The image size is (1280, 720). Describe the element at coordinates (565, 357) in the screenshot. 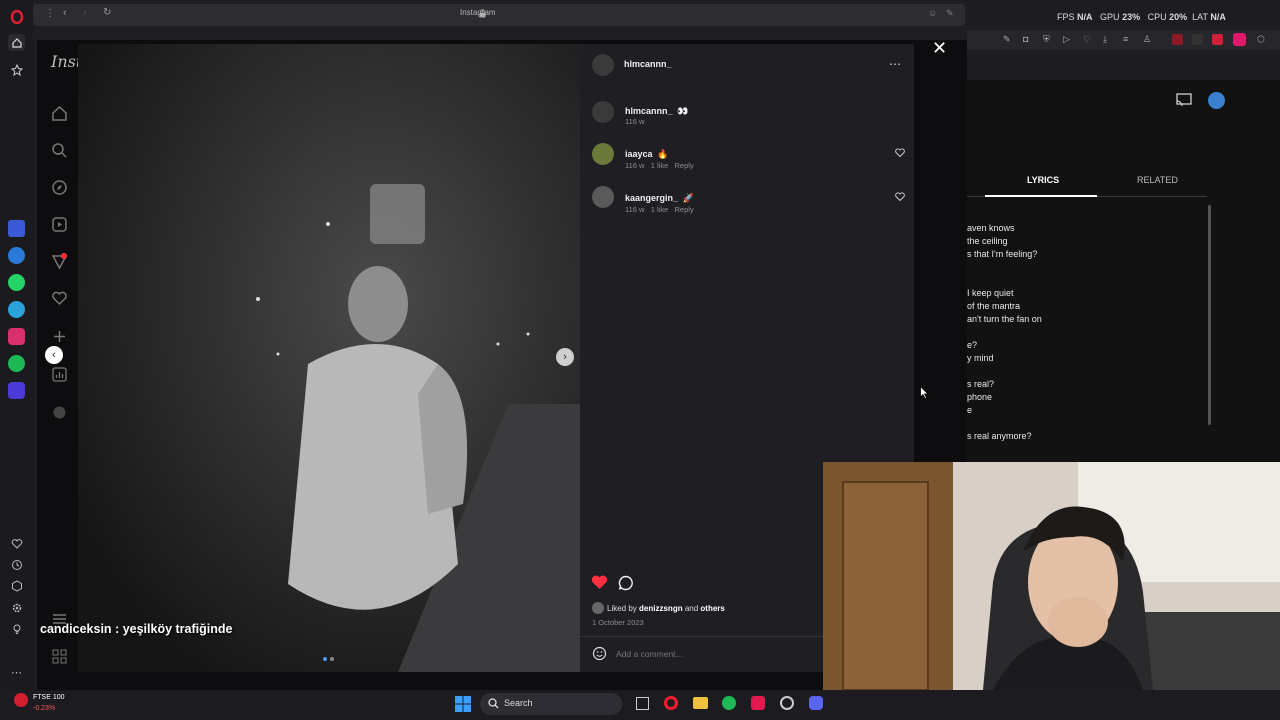

I see `next-image-button: ›` at that location.